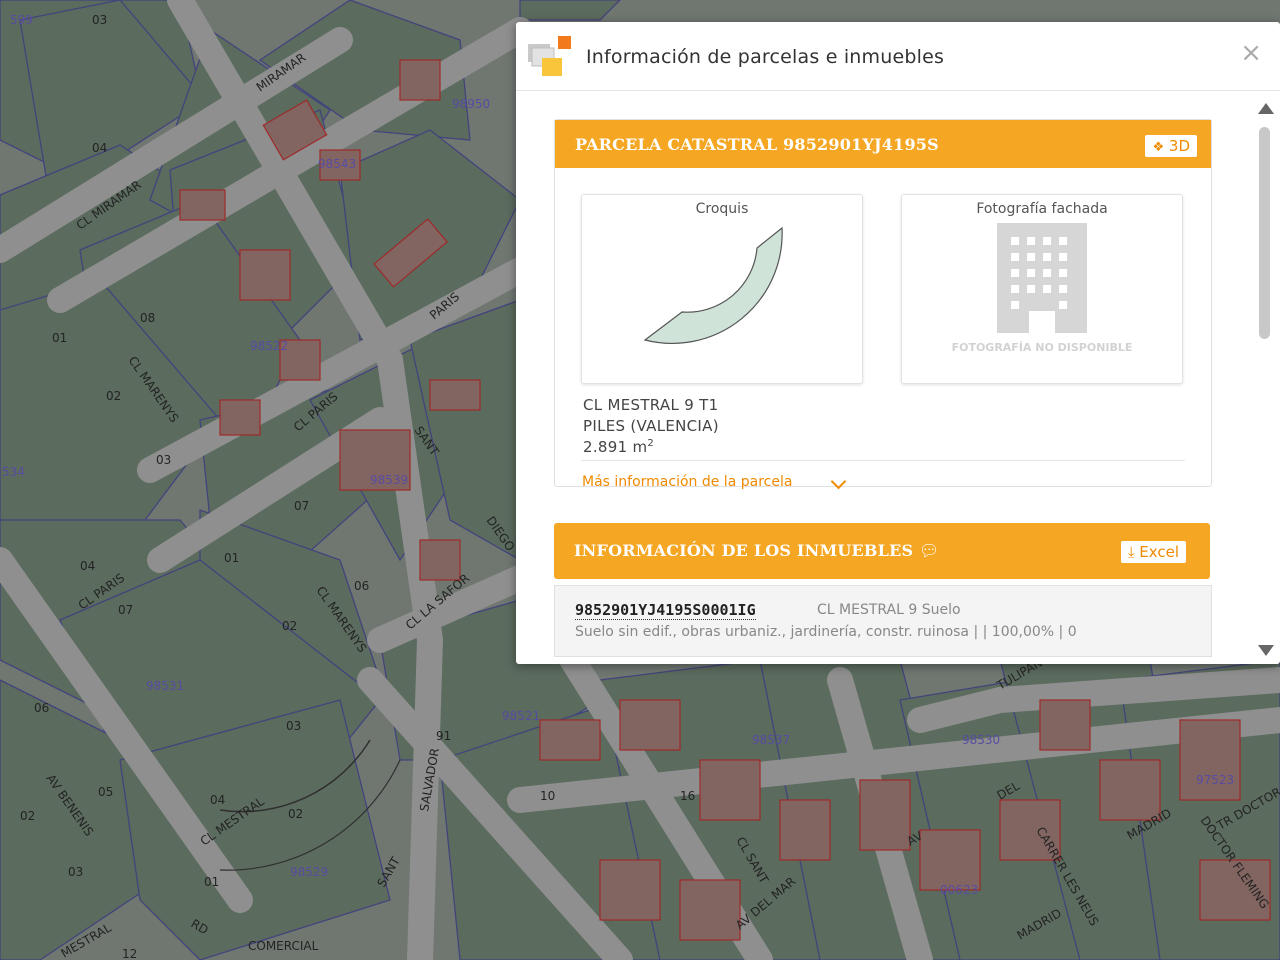 The height and width of the screenshot is (960, 1280). I want to click on properties-header-title: INFORMACIÓN DE LOS INMUEBLES 💬︎, so click(757, 550).